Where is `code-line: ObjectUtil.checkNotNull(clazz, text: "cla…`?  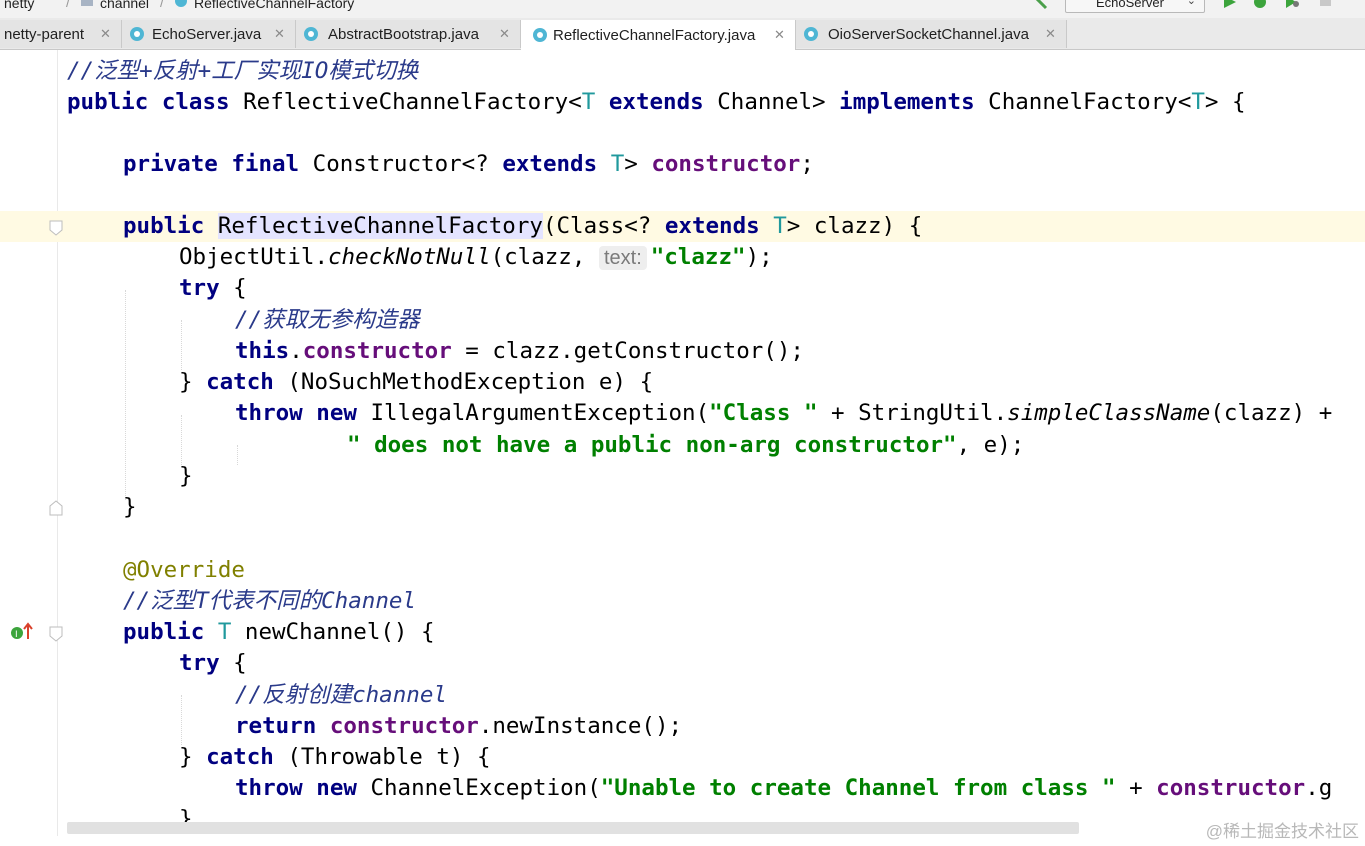 code-line: ObjectUtil.checkNotNull(clazz, text: "cla… is located at coordinates (682, 257).